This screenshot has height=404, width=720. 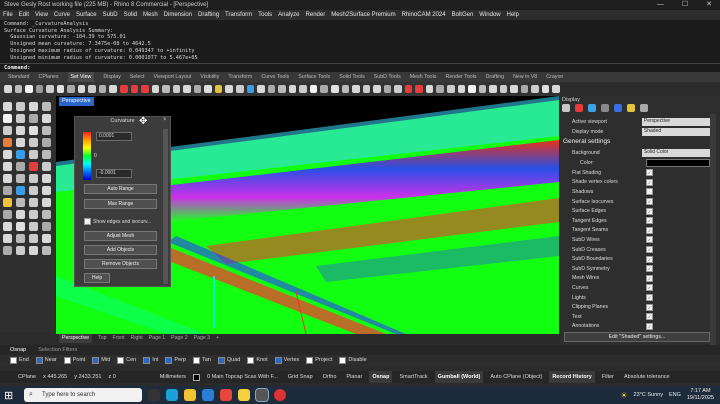 What do you see at coordinates (137, 77) in the screenshot?
I see `toolbar-tab-select: Select` at bounding box center [137, 77].